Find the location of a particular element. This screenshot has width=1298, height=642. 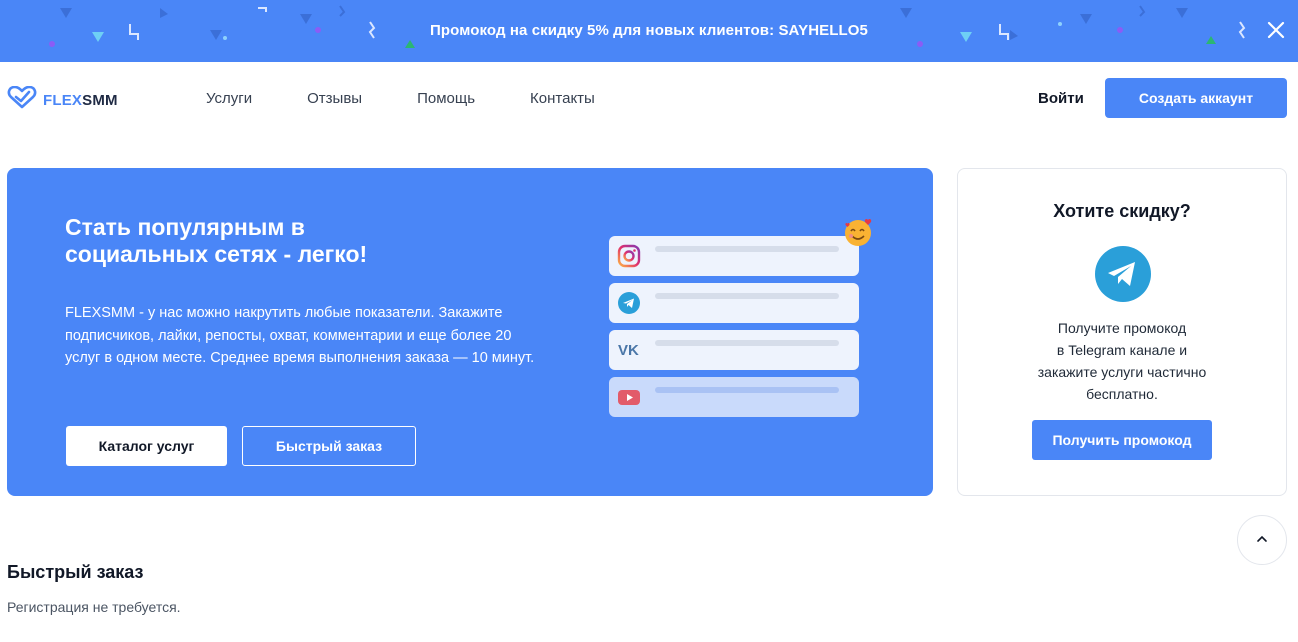

chevron-up-icon is located at coordinates (1262, 540).